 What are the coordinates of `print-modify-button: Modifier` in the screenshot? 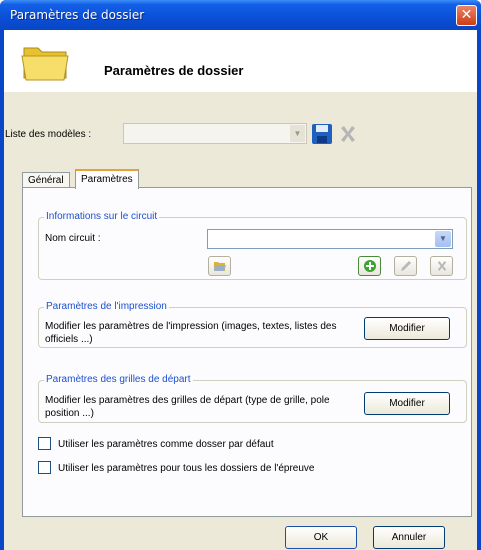 It's located at (407, 328).